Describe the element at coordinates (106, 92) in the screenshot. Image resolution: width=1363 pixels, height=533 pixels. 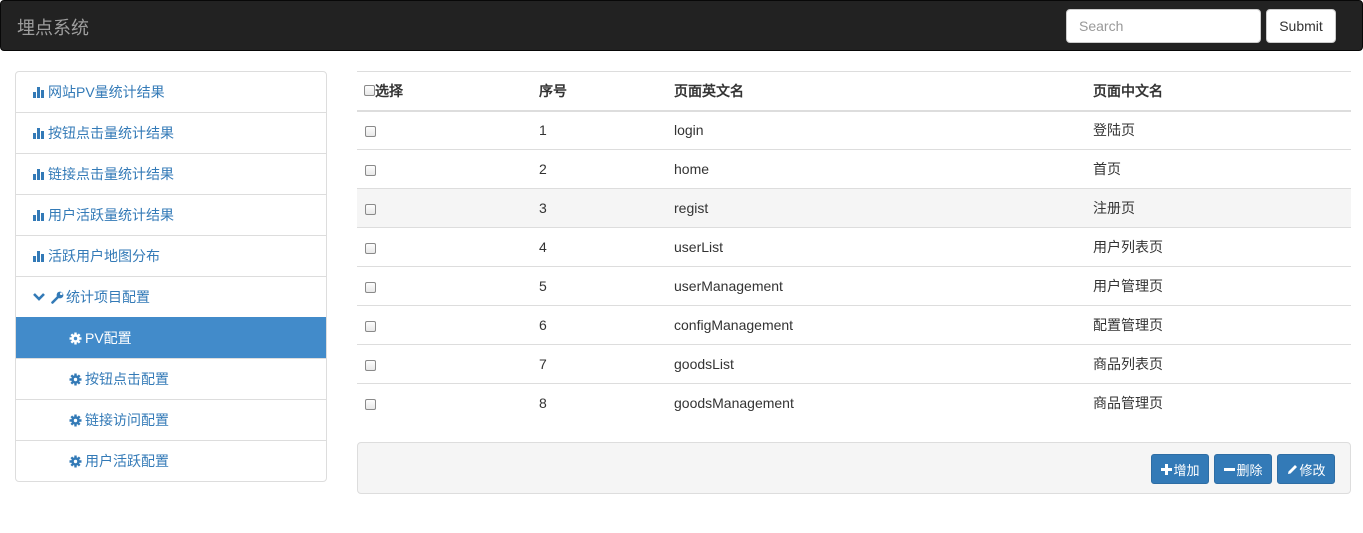
I see `sidebar-item-label: 网站PV量统计结果` at that location.